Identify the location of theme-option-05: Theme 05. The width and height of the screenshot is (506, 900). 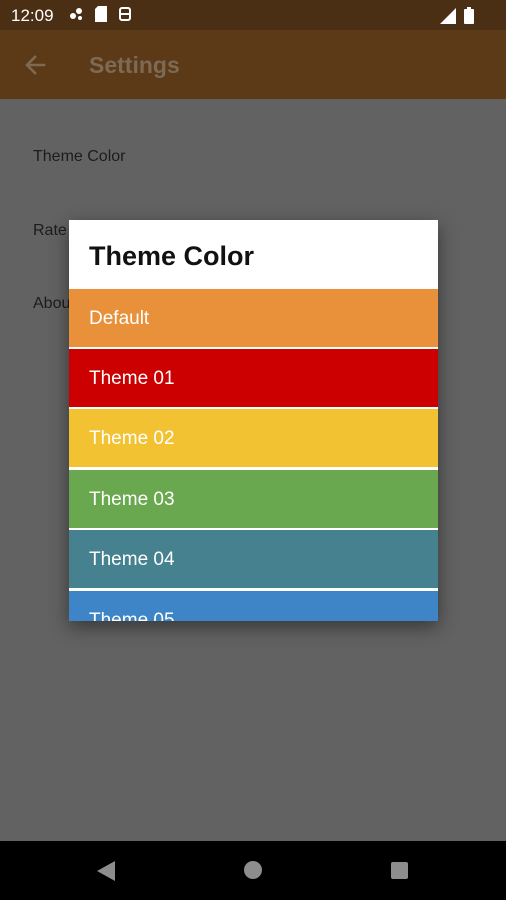
(253, 606).